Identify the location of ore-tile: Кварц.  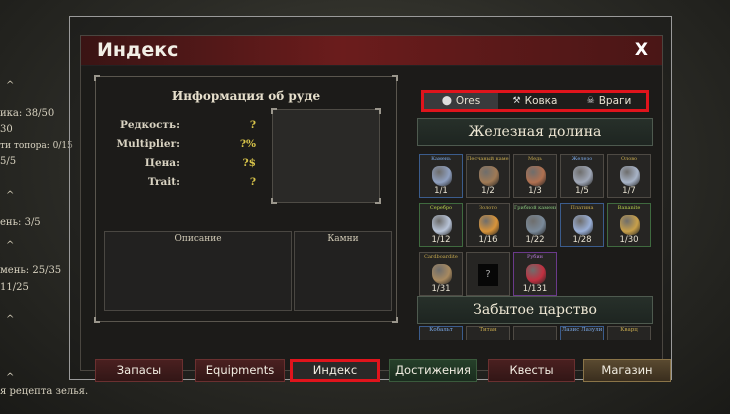
(629, 333).